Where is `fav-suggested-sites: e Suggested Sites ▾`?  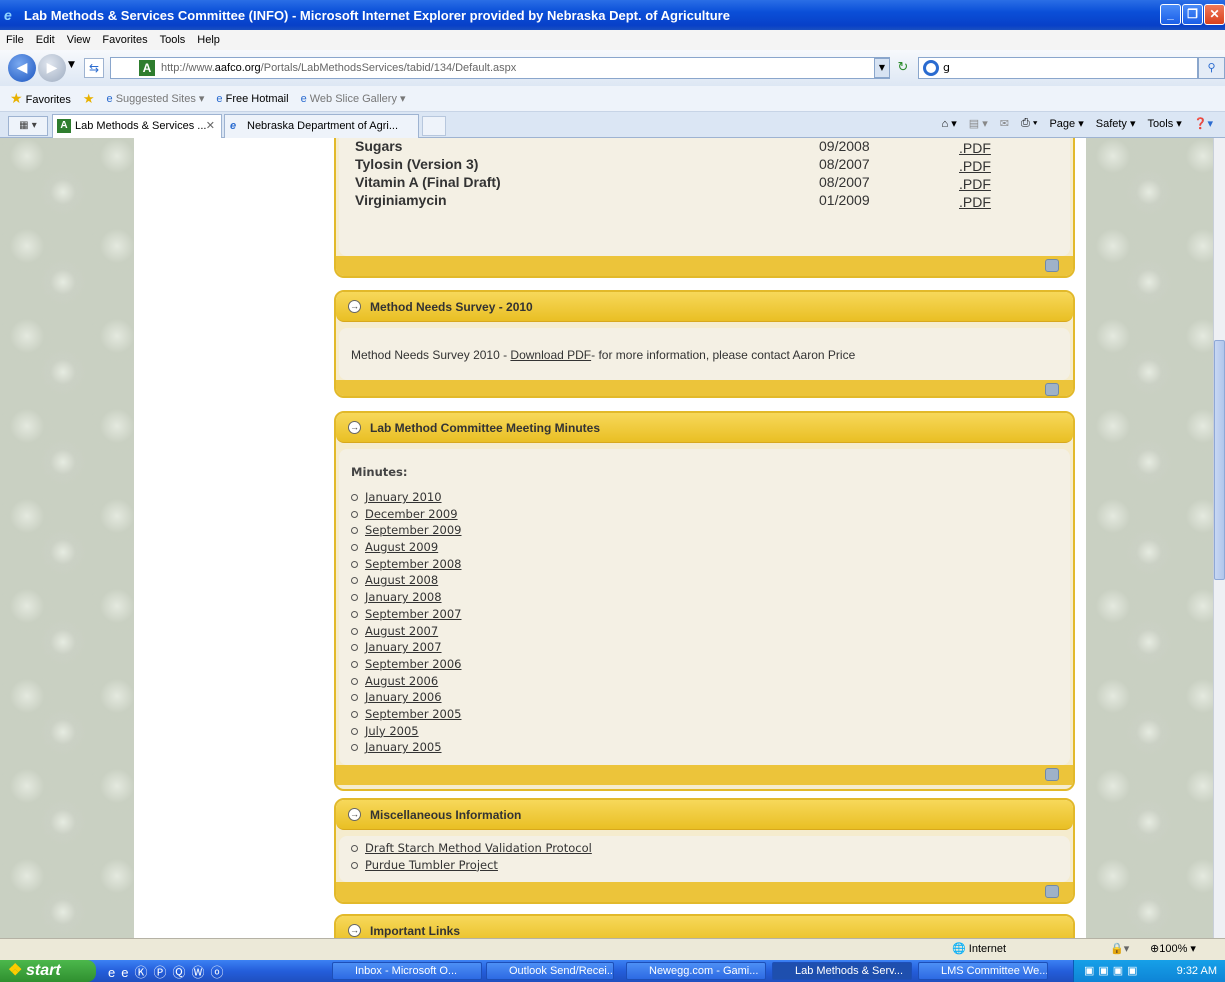
fav-suggested-sites: e Suggested Sites ▾ is located at coordinates (156, 98).